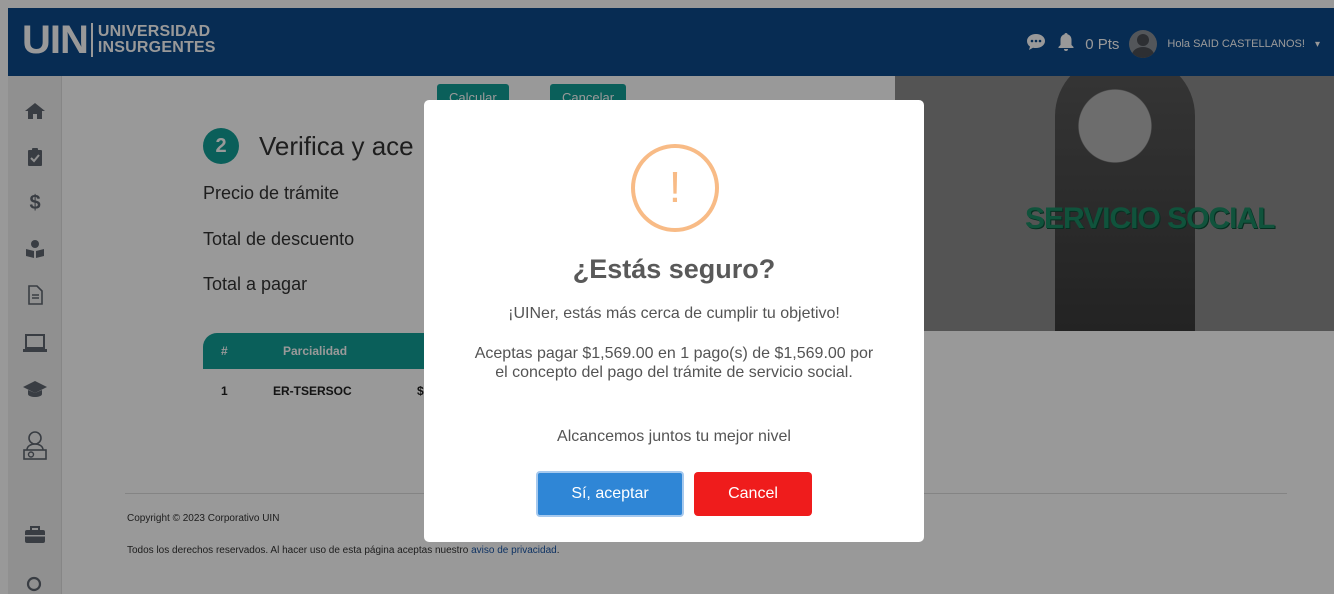 The width and height of the screenshot is (1334, 594). I want to click on warning-icon: !, so click(675, 188).